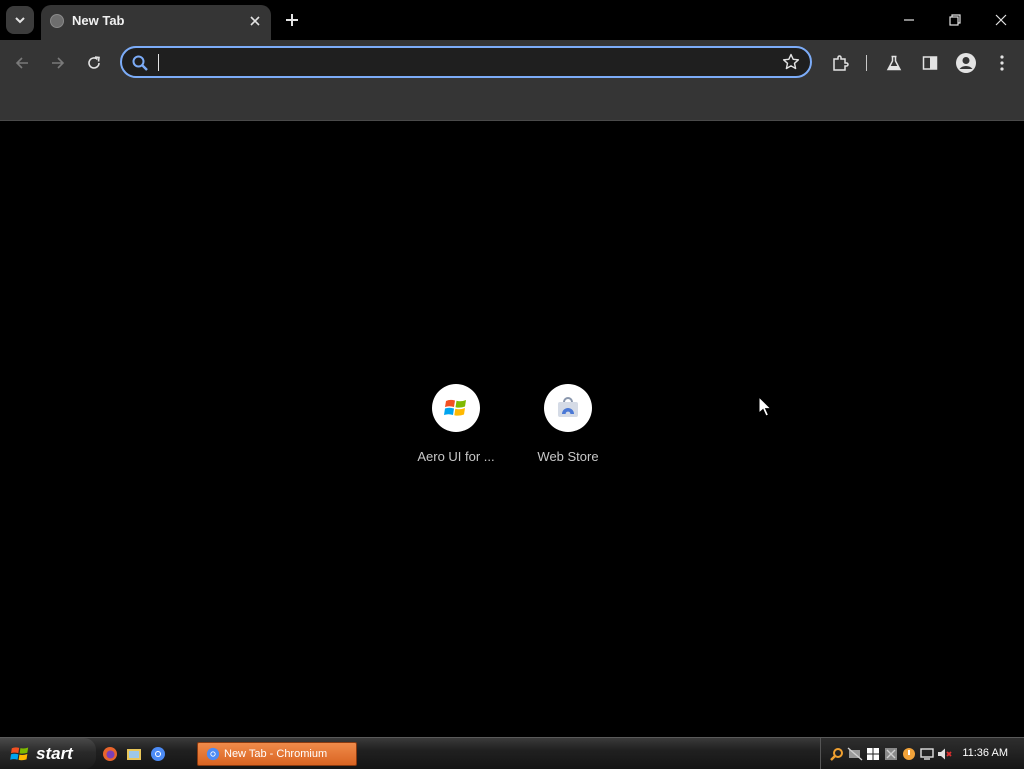 Image resolution: width=1024 pixels, height=769 pixels. I want to click on minimize-button, so click(909, 20).